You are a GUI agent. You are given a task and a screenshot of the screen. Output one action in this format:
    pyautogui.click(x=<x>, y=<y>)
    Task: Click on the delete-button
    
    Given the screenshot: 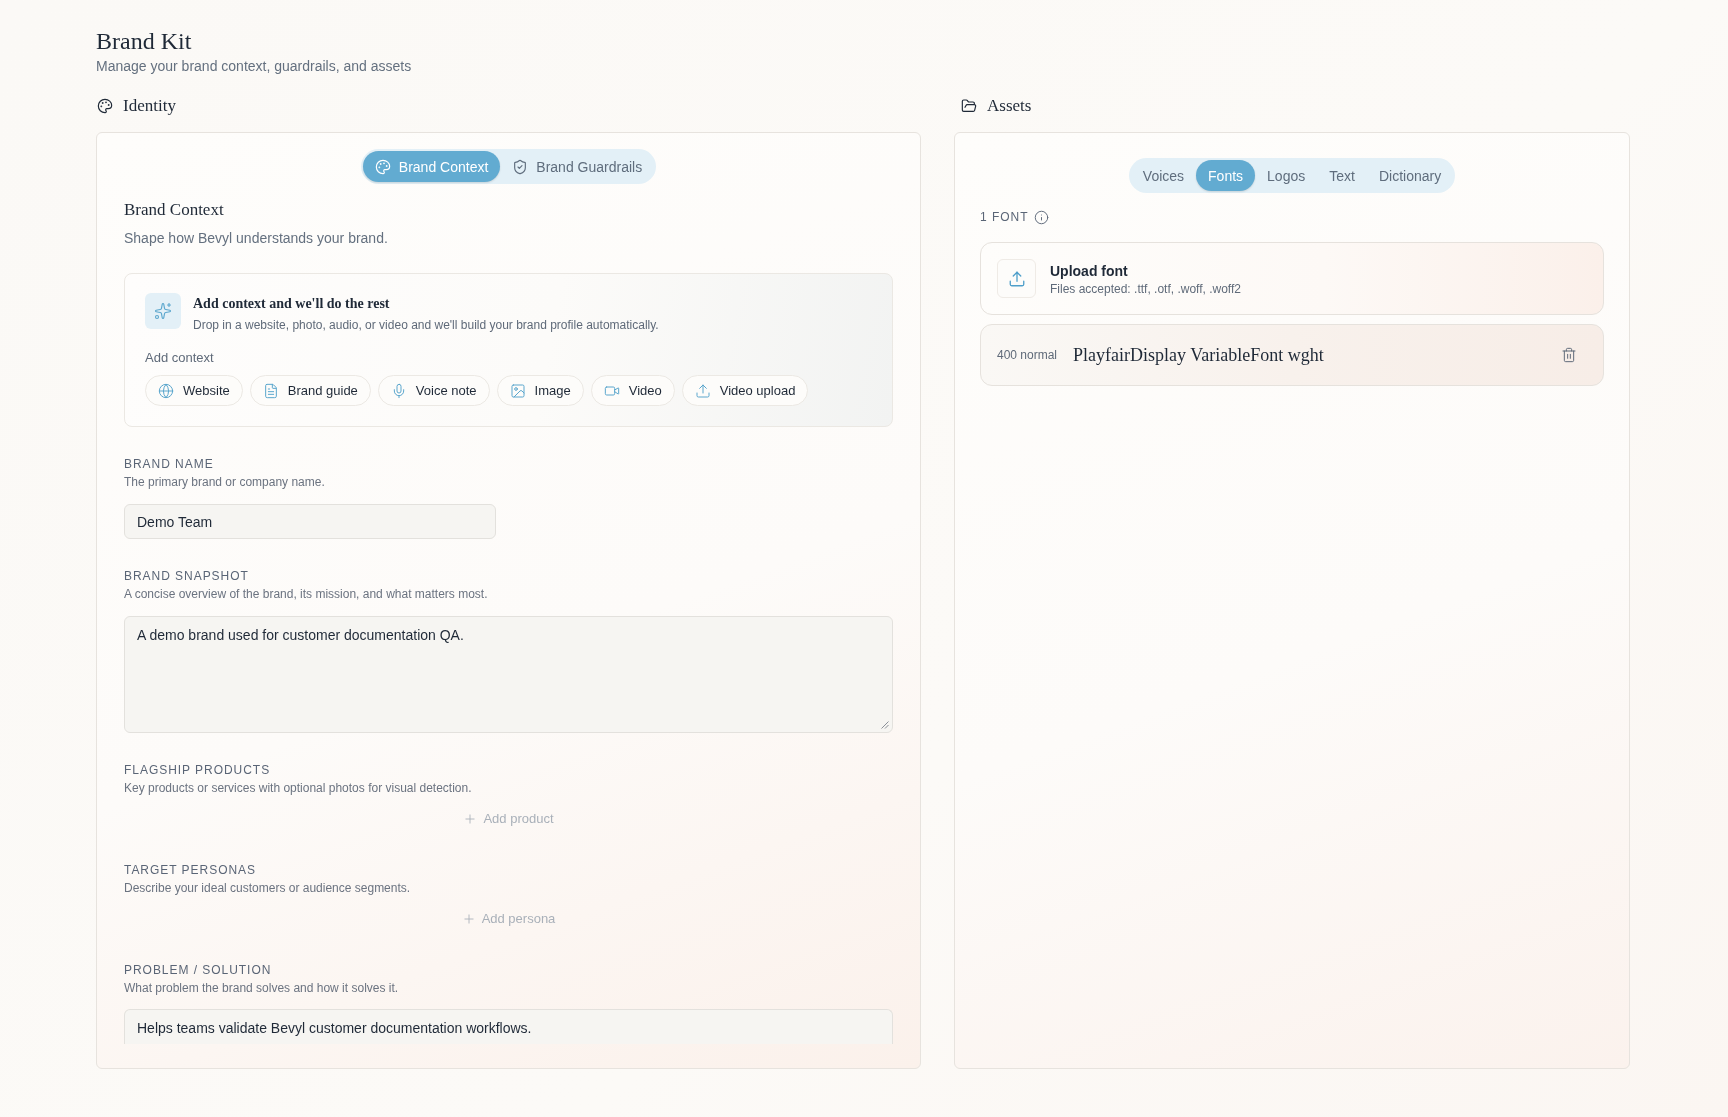 What is the action you would take?
    pyautogui.click(x=1569, y=355)
    